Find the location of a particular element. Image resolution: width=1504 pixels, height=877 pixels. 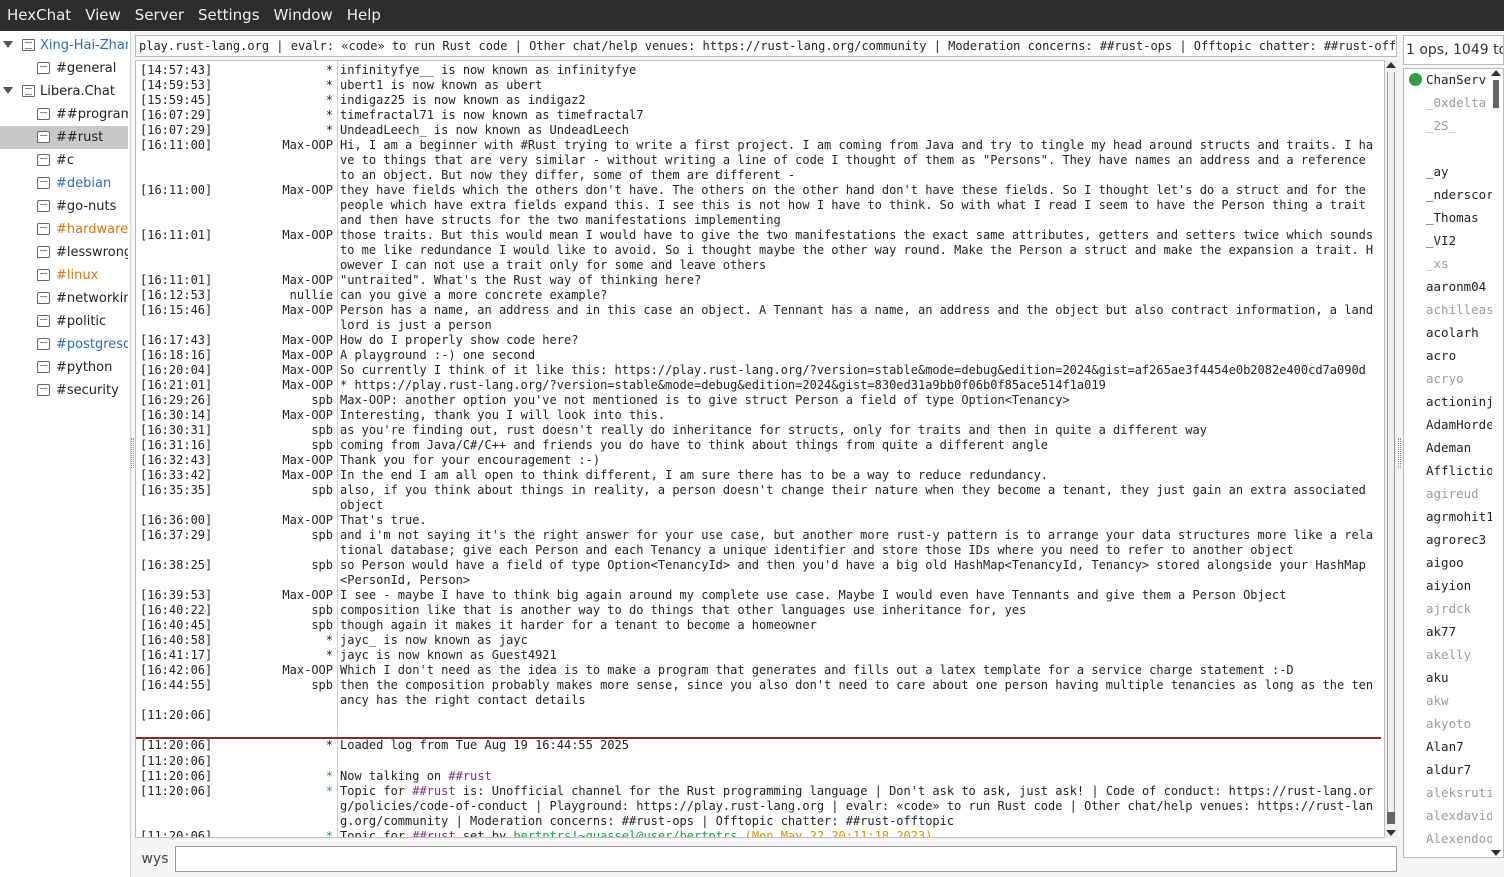

user-entry: acolarh is located at coordinates (1459, 332).